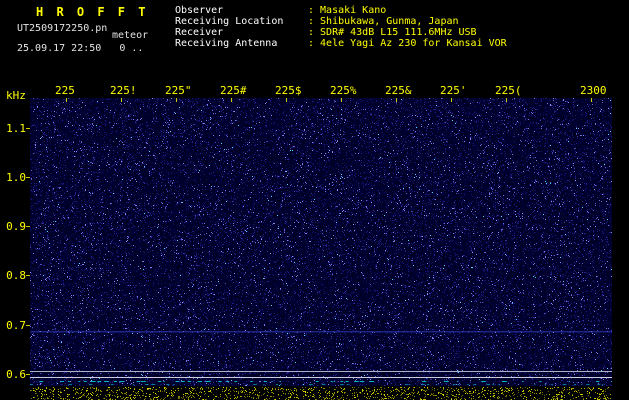 Image resolution: width=629 pixels, height=400 pixels. Describe the element at coordinates (199, 10) in the screenshot. I see `info-label-observer: Observer` at that location.